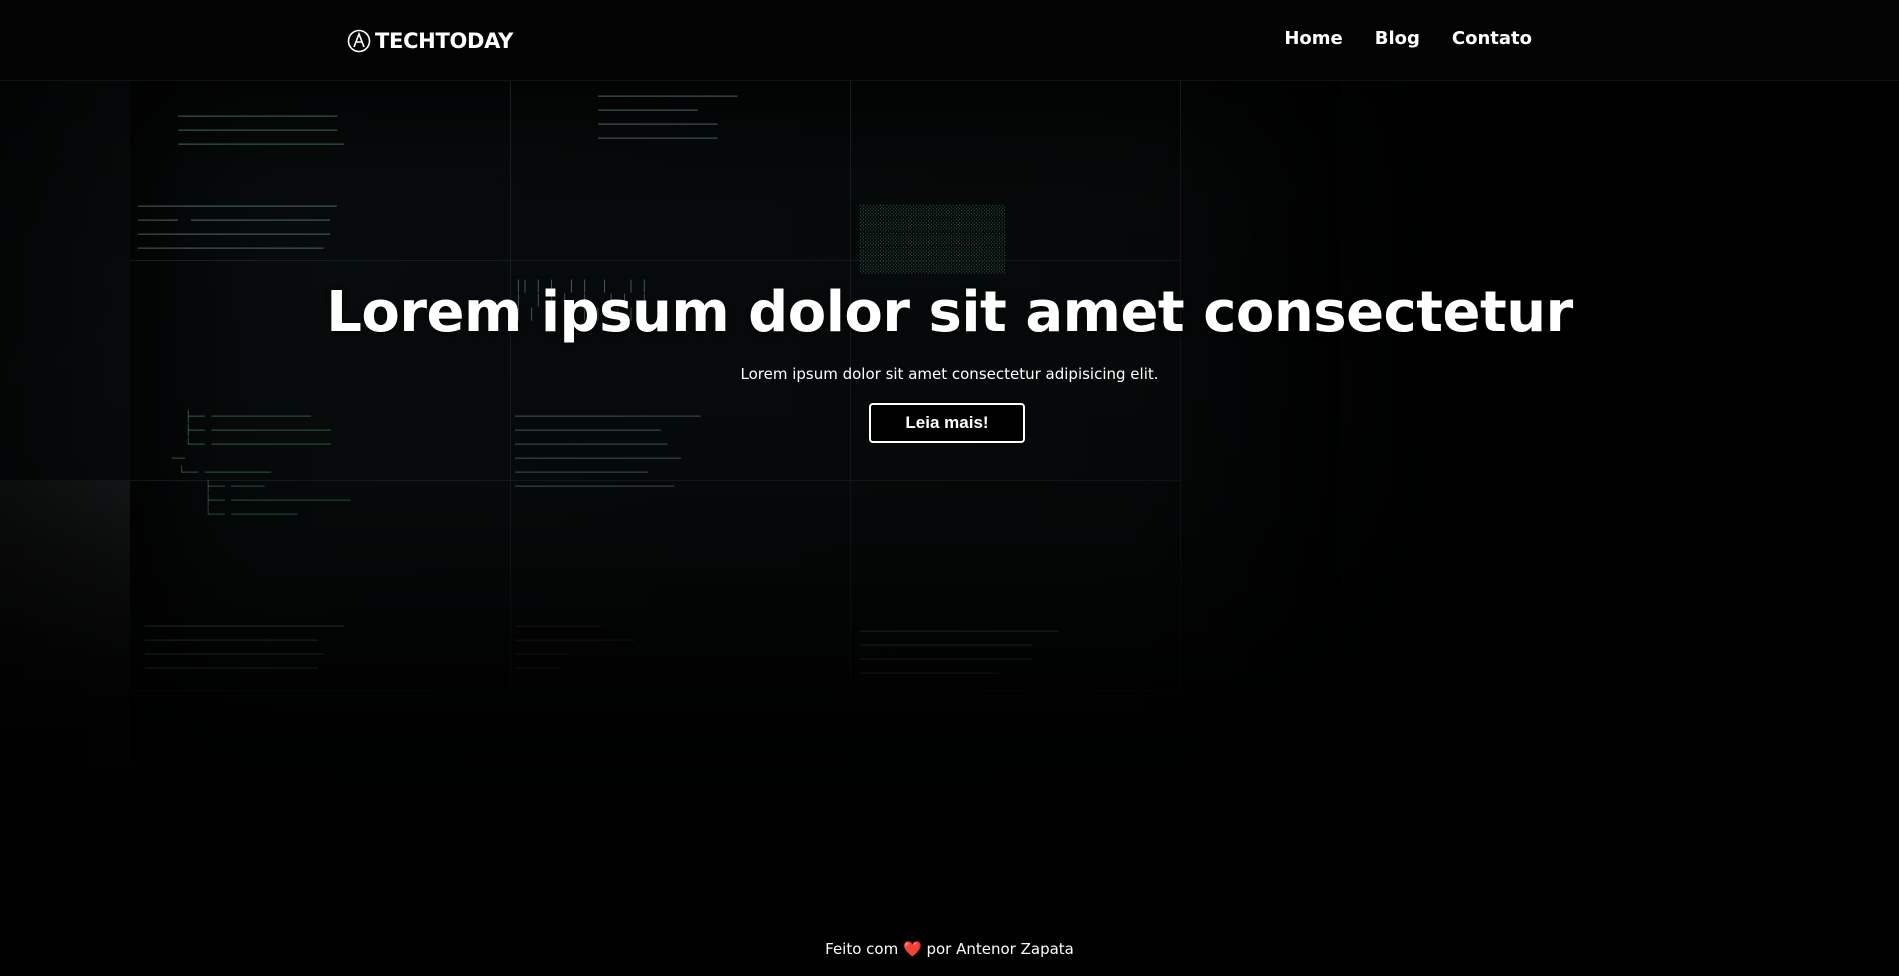 This screenshot has width=1899, height=976. I want to click on heart-icon: ❤️, so click(912, 949).